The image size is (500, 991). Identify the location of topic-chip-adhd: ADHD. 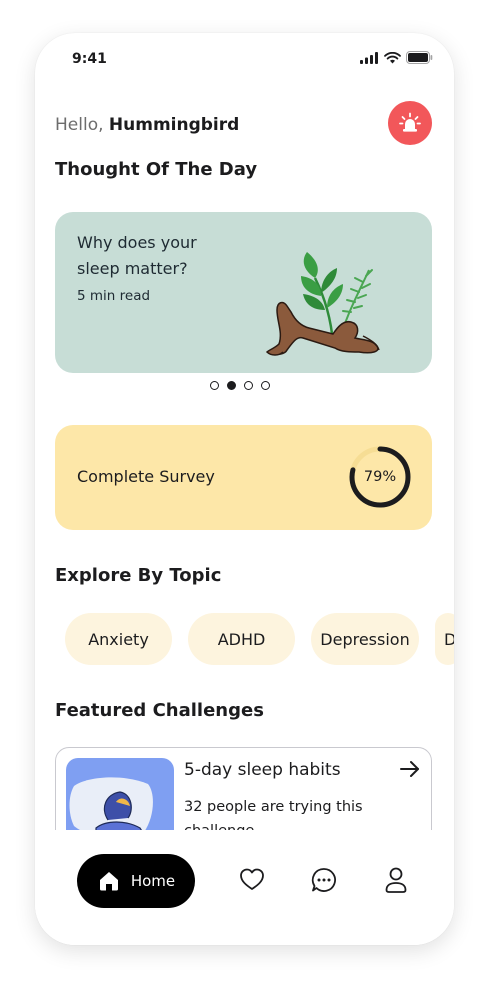
(241, 639).